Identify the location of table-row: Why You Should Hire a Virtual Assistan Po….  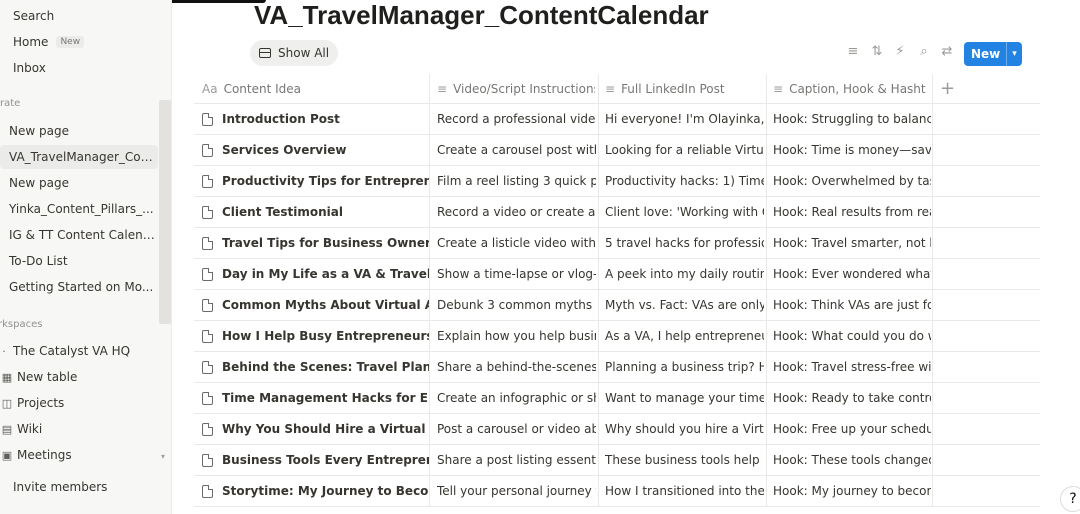
(617, 429).